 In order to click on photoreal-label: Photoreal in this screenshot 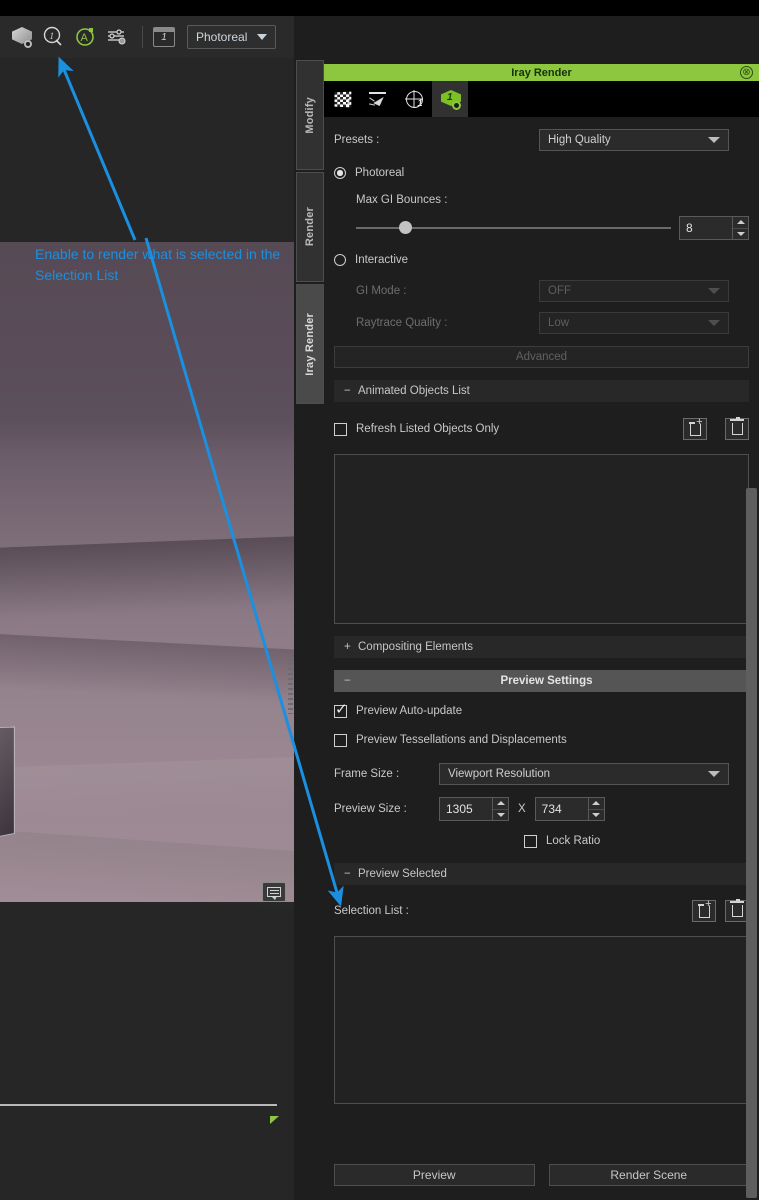, I will do `click(380, 173)`.